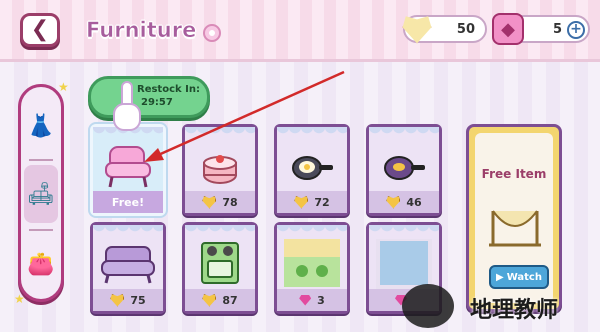 The width and height of the screenshot is (600, 332). I want to click on play-icon: ▶, so click(500, 277).